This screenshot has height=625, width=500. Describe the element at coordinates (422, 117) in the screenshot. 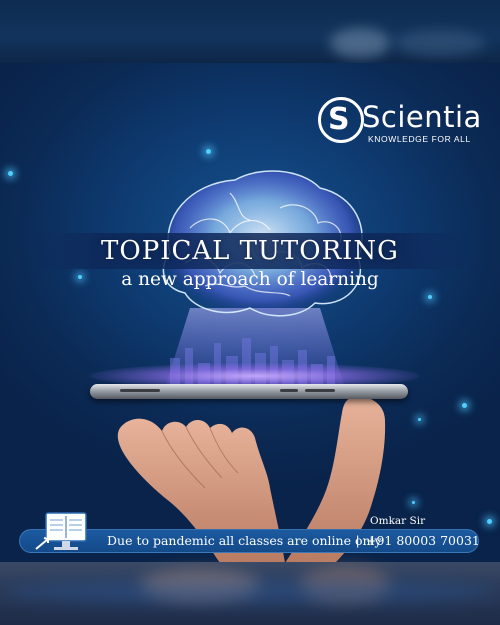

I see `brand-name: Scientia` at that location.